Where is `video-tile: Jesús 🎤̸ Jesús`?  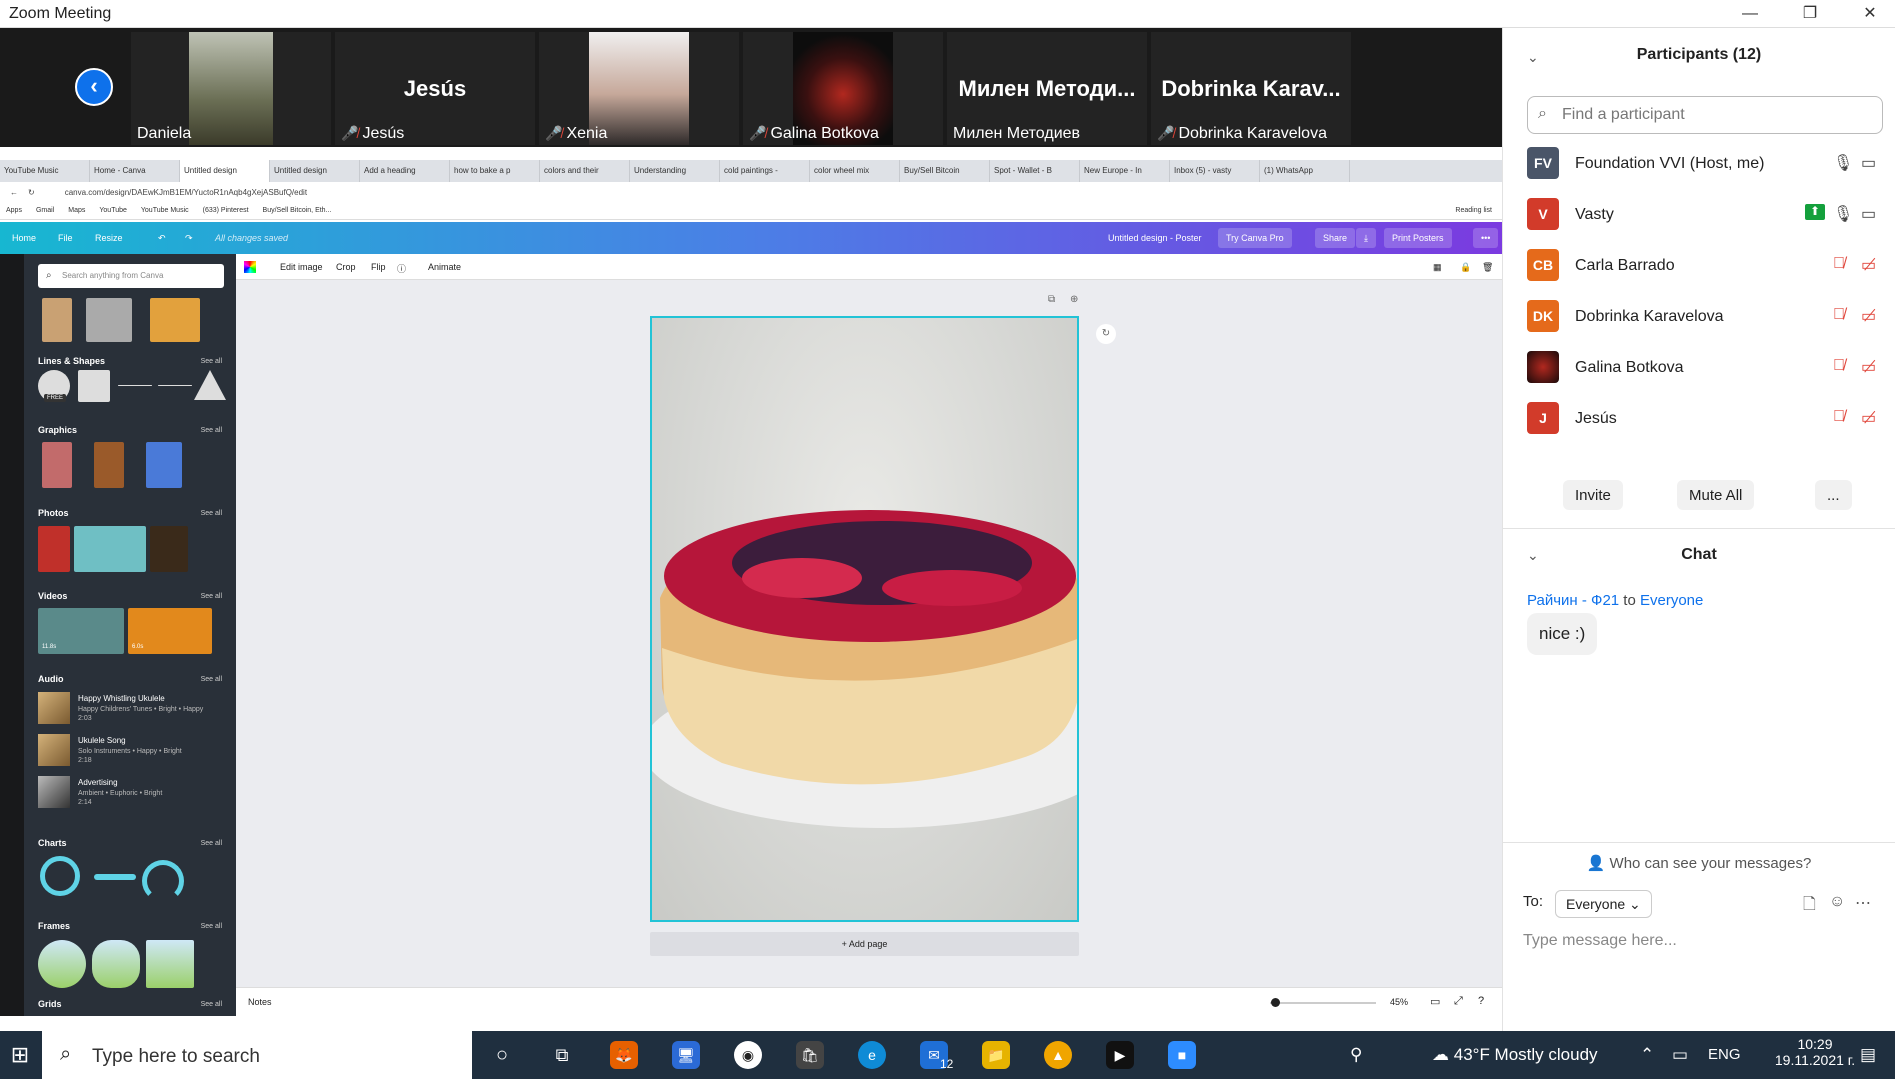 video-tile: Jesús 🎤̸ Jesús is located at coordinates (435, 88).